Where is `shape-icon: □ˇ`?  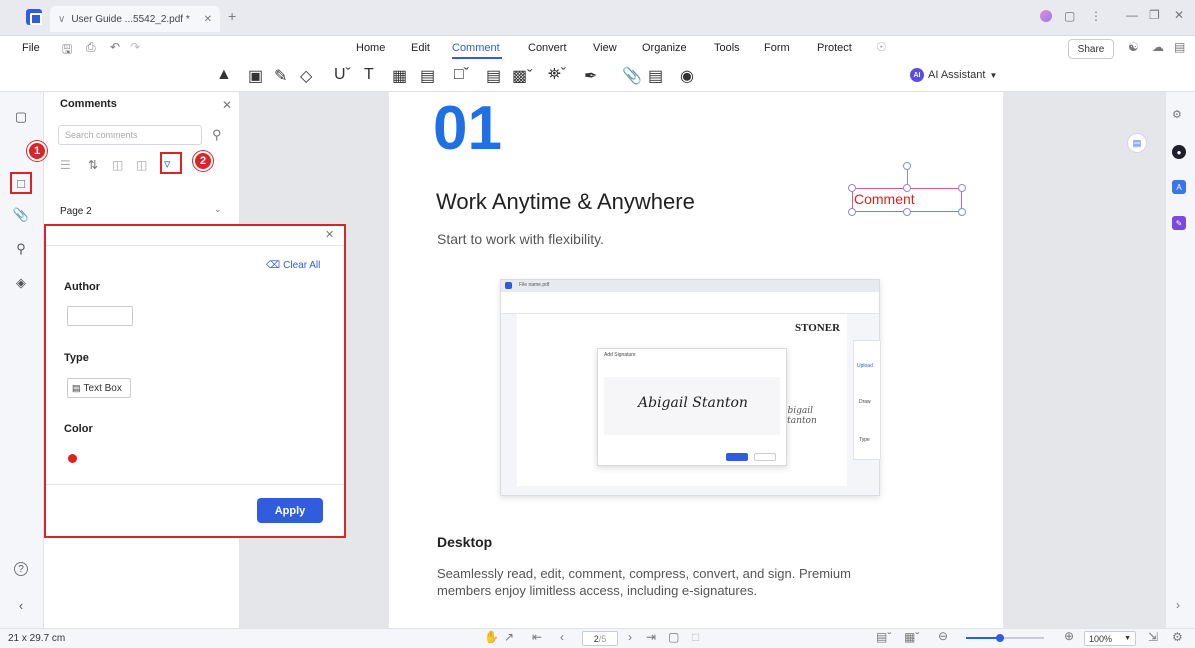 shape-icon: □ˇ is located at coordinates (461, 75).